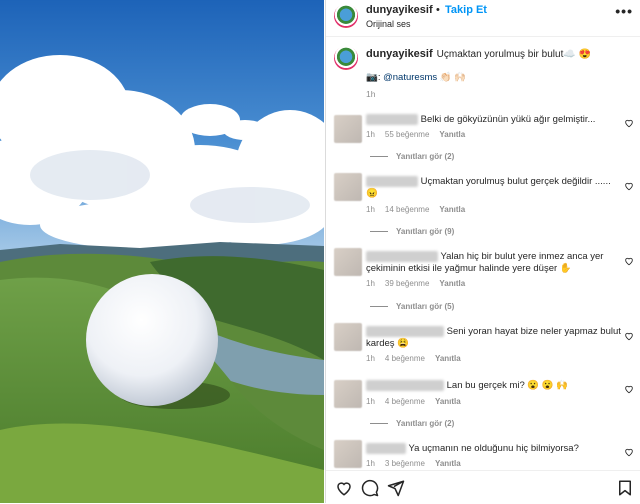 The image size is (640, 504). Describe the element at coordinates (483, 487) in the screenshot. I see `post-action-bar` at that location.